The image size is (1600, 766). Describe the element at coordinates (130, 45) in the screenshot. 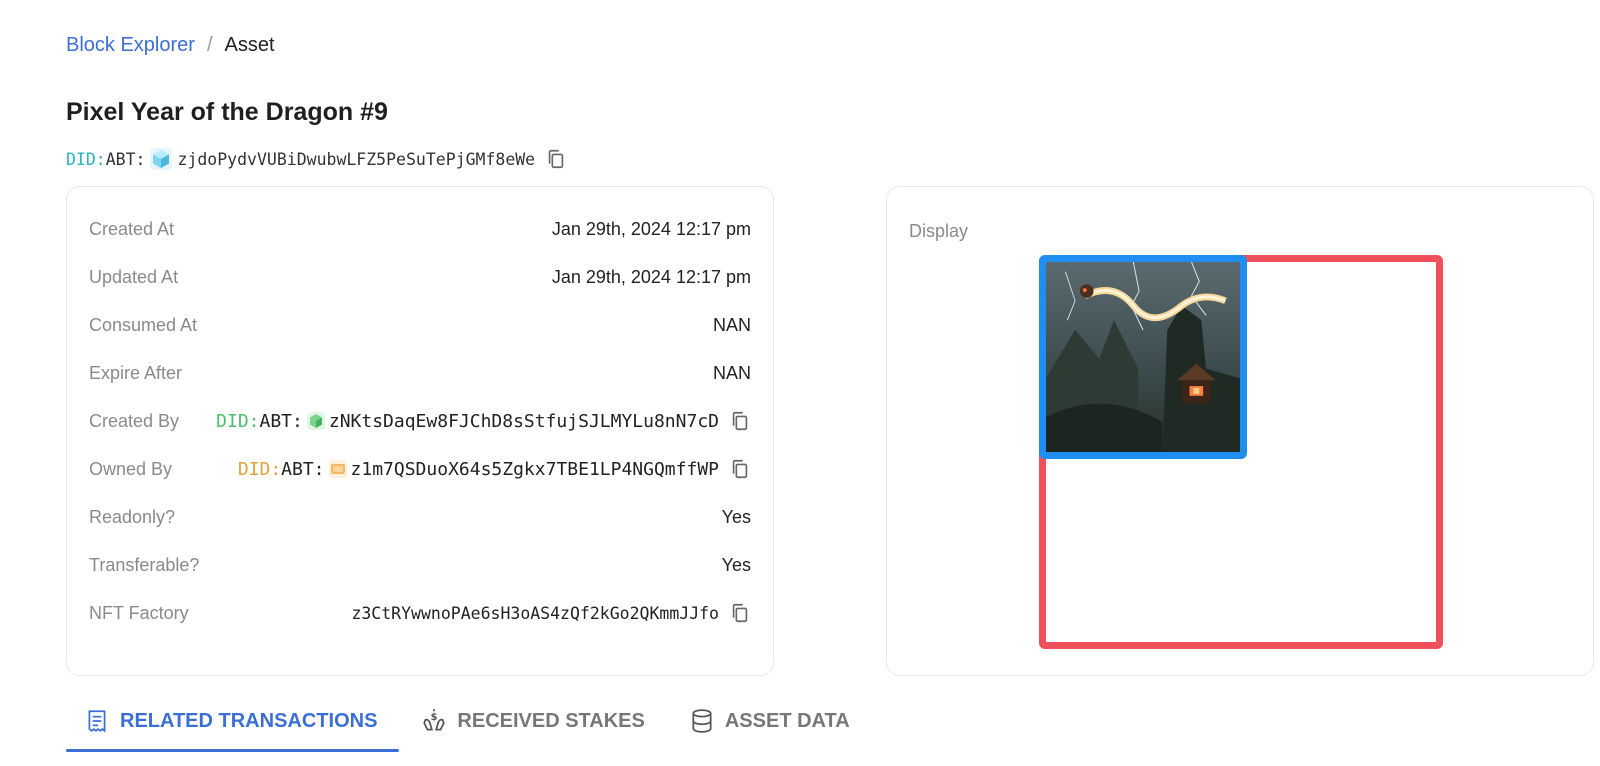

I see `breadcrumb-block-explorer-link: Block Explorer` at that location.